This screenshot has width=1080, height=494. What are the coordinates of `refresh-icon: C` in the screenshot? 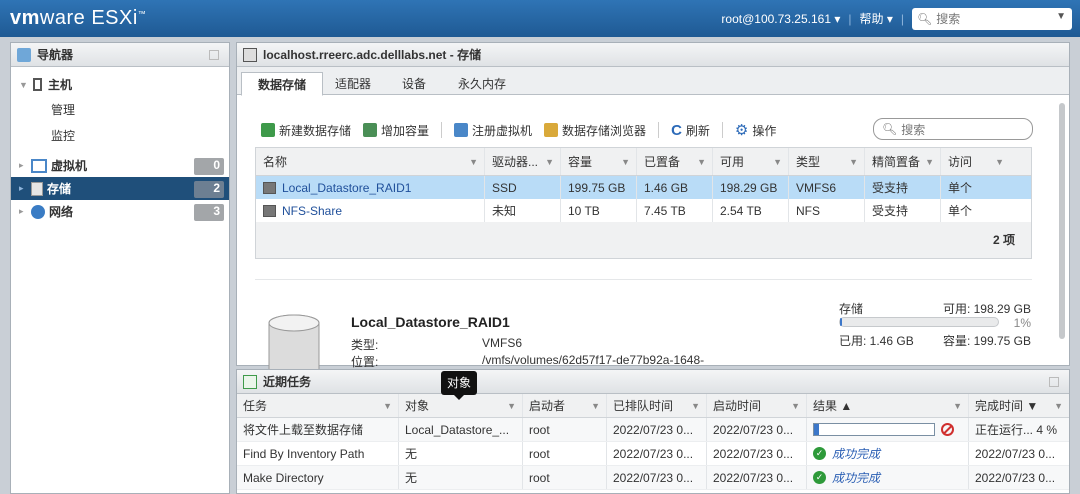 It's located at (676, 130).